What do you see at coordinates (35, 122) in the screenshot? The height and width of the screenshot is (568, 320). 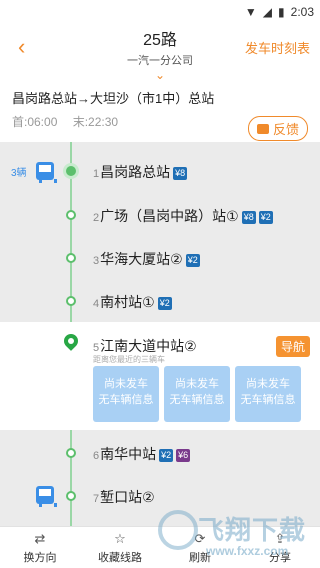 I see `first-bus-time: 首:06:00` at bounding box center [35, 122].